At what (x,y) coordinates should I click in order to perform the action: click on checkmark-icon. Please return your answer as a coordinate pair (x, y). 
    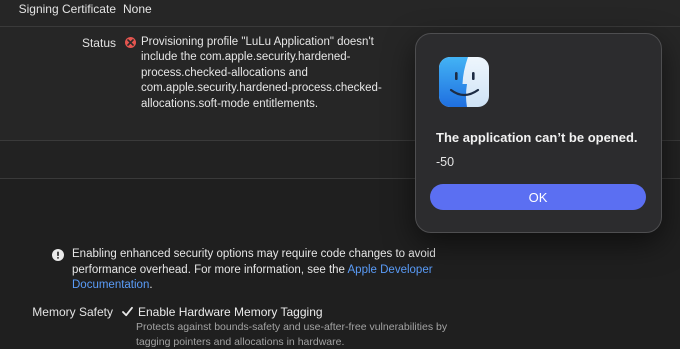
    Looking at the image, I should click on (127, 311).